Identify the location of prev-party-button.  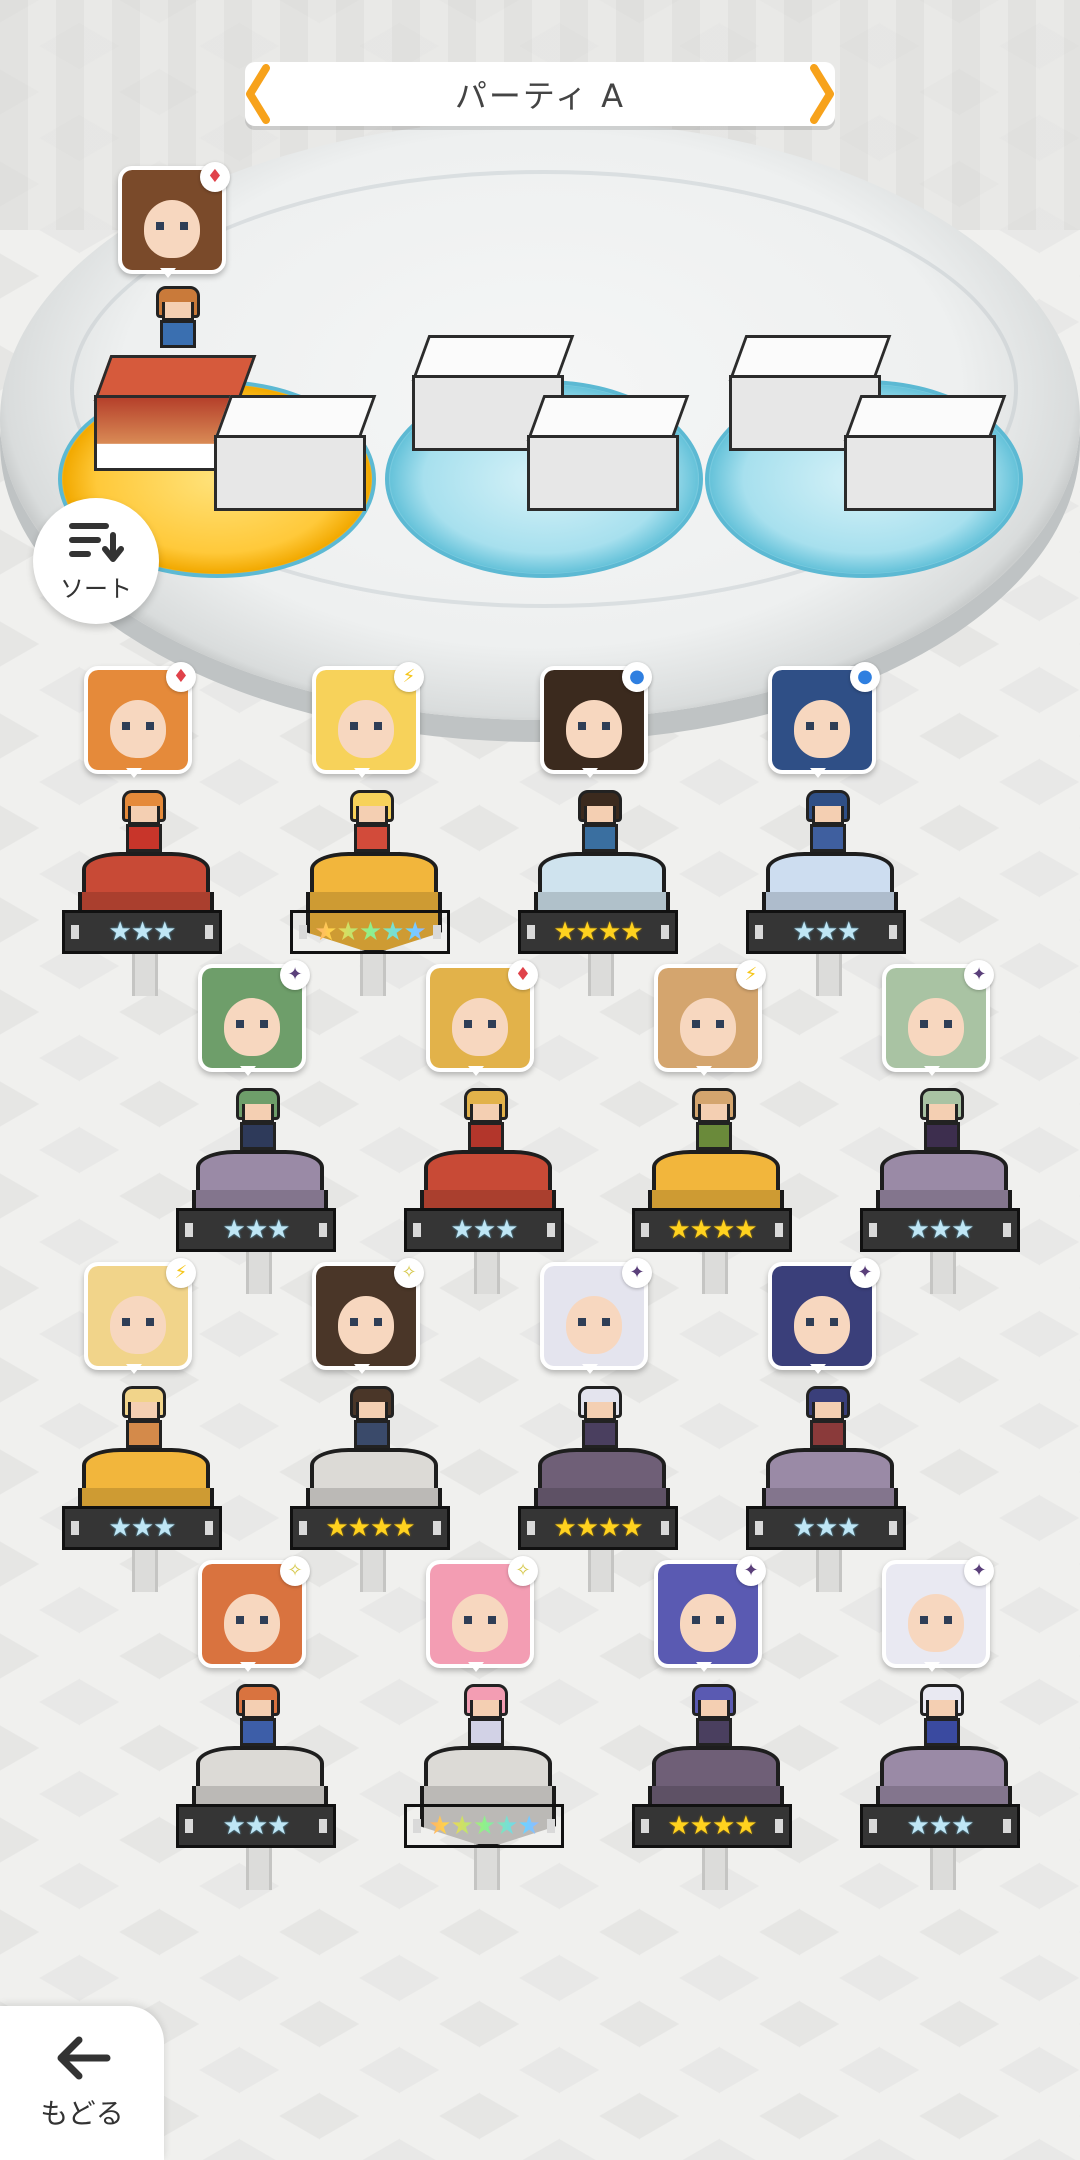
(257, 94).